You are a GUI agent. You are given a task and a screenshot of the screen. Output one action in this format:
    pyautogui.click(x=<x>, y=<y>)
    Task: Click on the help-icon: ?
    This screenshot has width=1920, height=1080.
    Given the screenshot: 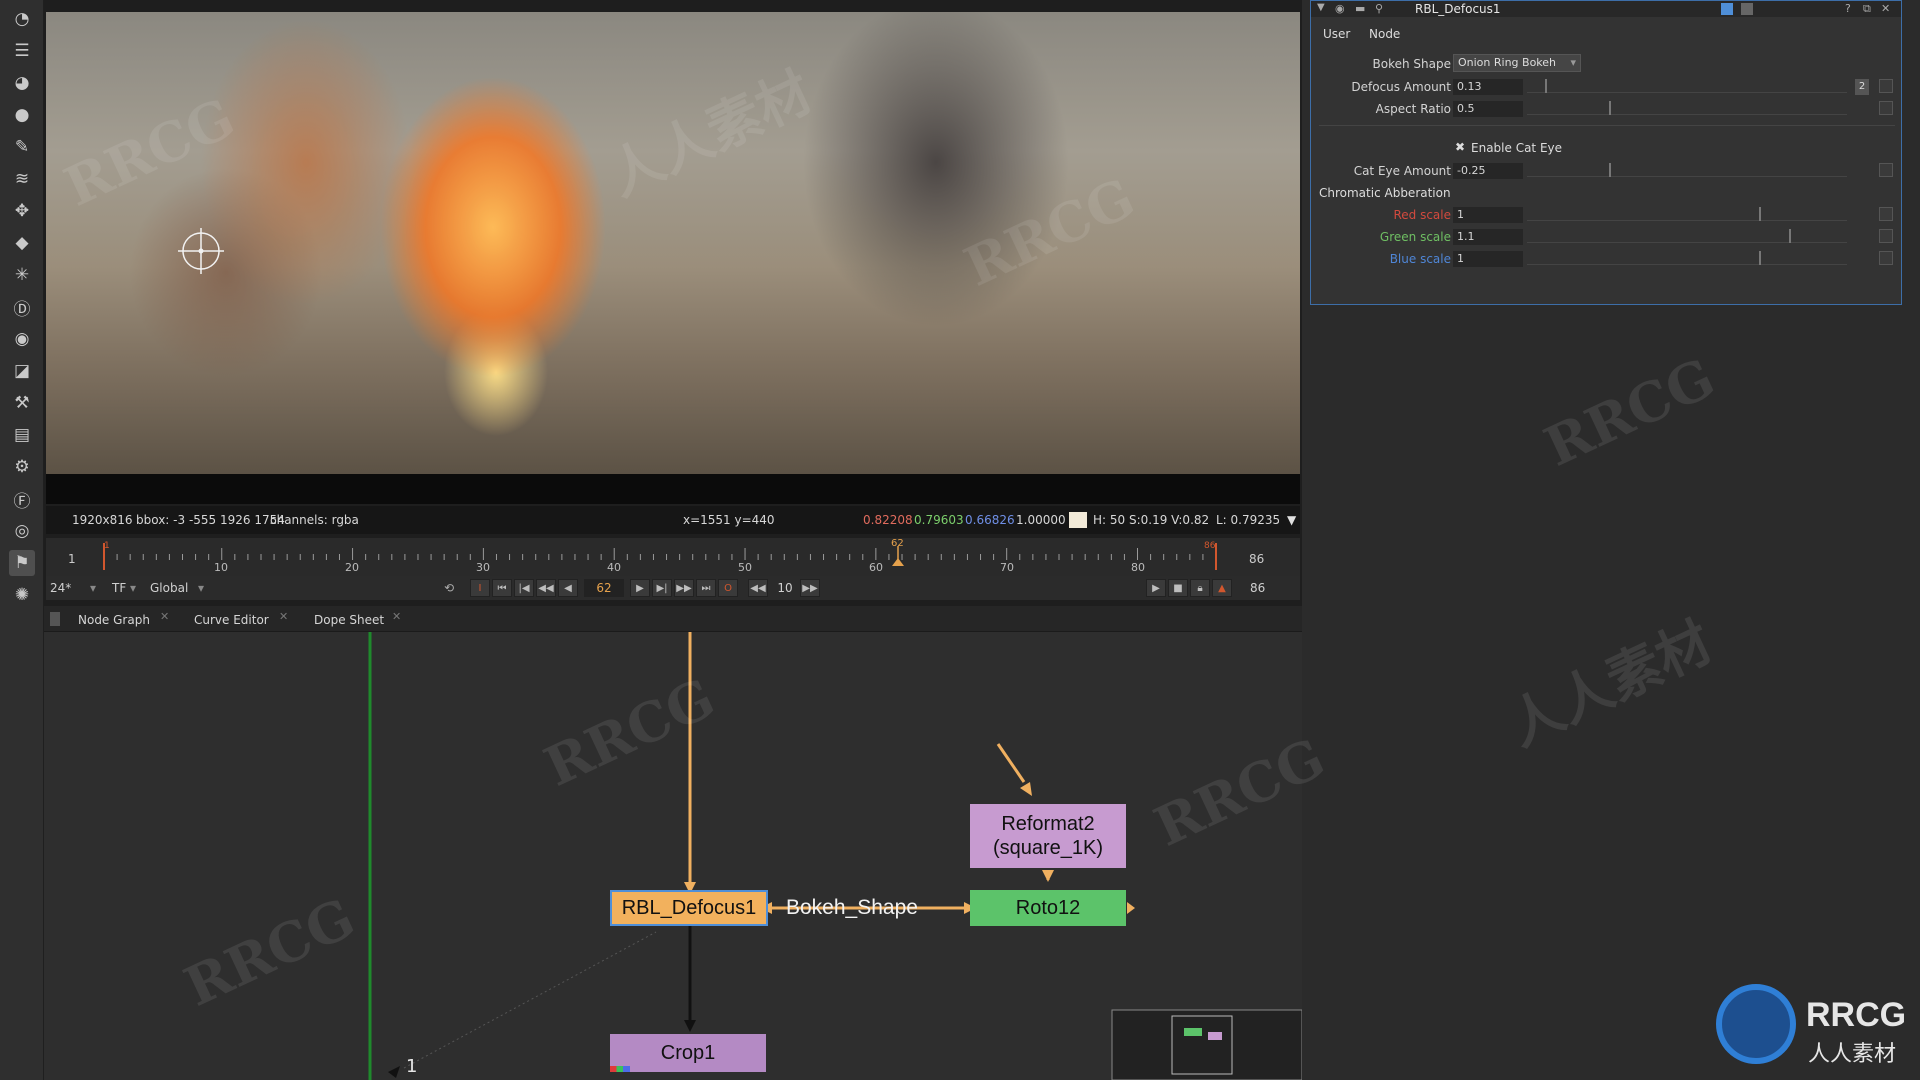 What is the action you would take?
    pyautogui.click(x=1848, y=8)
    